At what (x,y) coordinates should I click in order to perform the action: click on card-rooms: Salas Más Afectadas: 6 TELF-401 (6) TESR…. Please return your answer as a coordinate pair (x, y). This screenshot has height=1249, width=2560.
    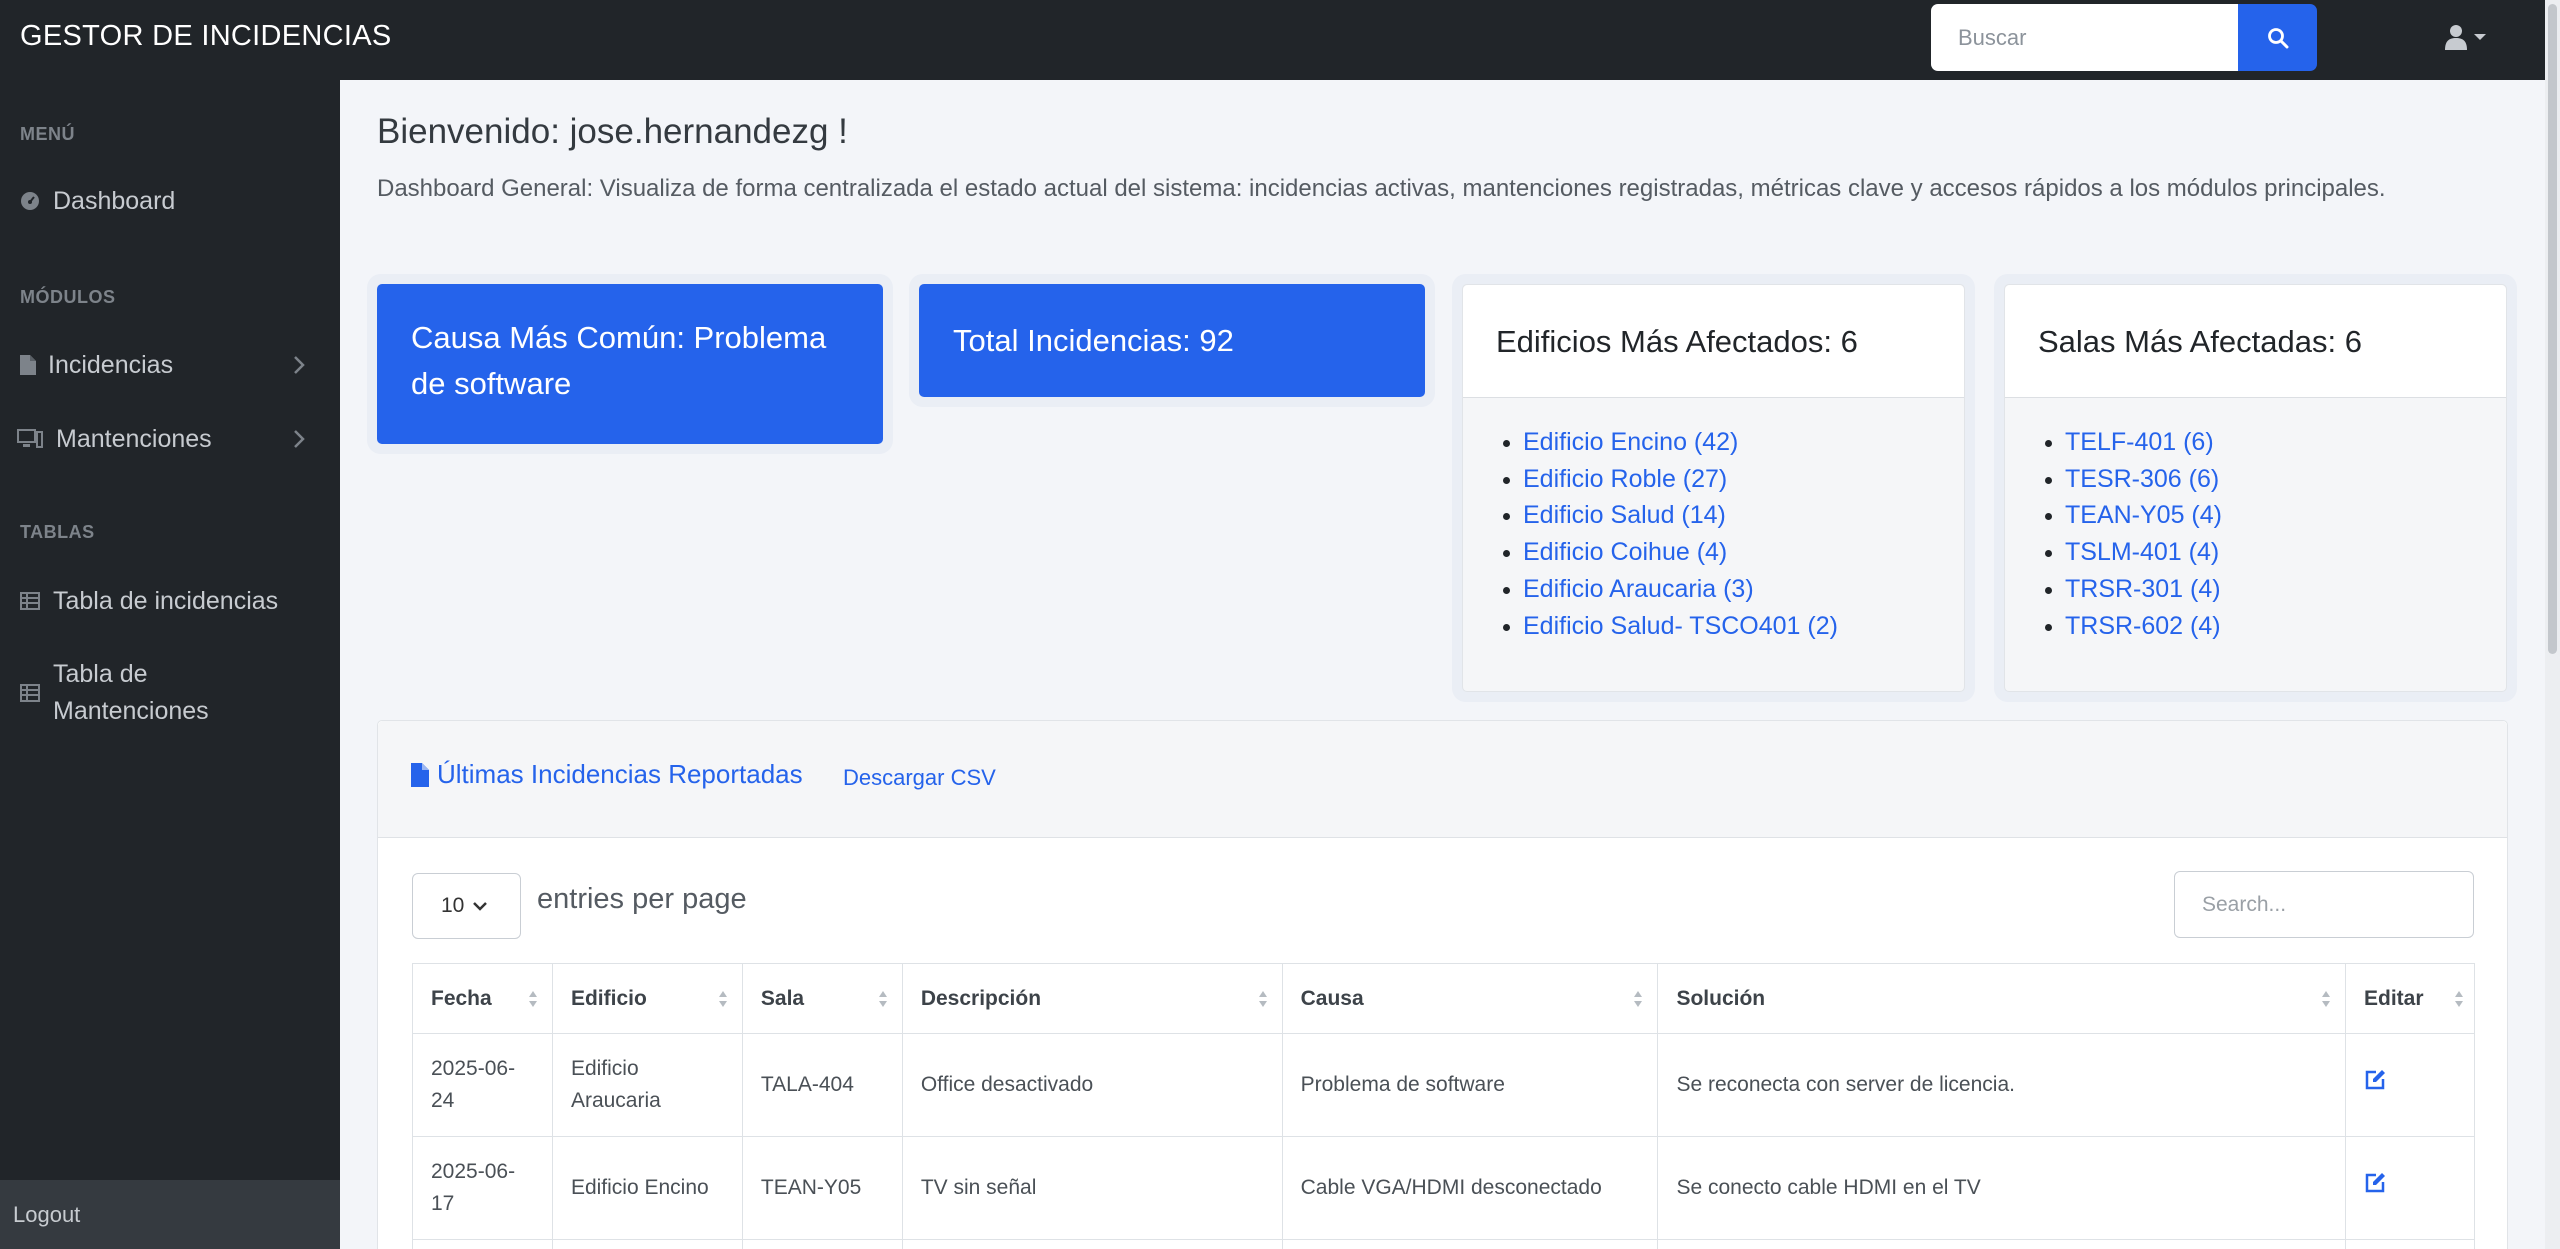
    Looking at the image, I should click on (2255, 488).